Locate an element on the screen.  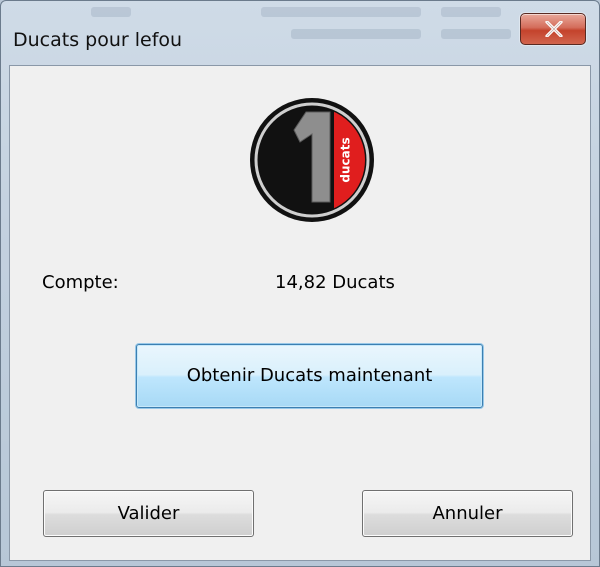
close-icon is located at coordinates (554, 29).